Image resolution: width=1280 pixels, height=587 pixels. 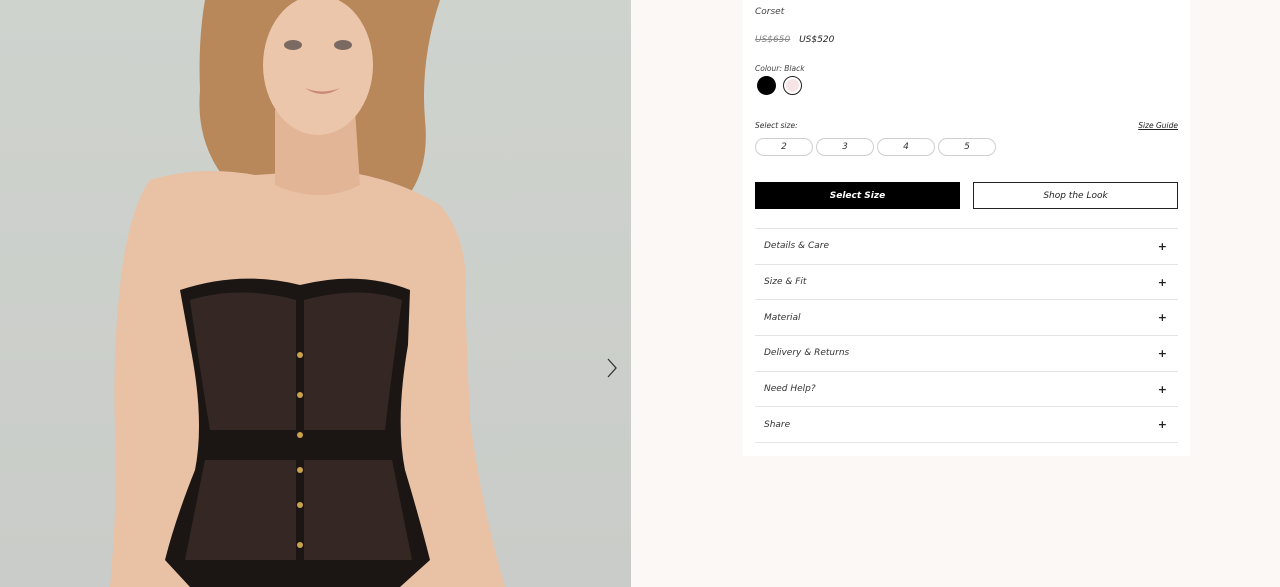 I want to click on accordion-details-care: Details & Care +, so click(x=966, y=247).